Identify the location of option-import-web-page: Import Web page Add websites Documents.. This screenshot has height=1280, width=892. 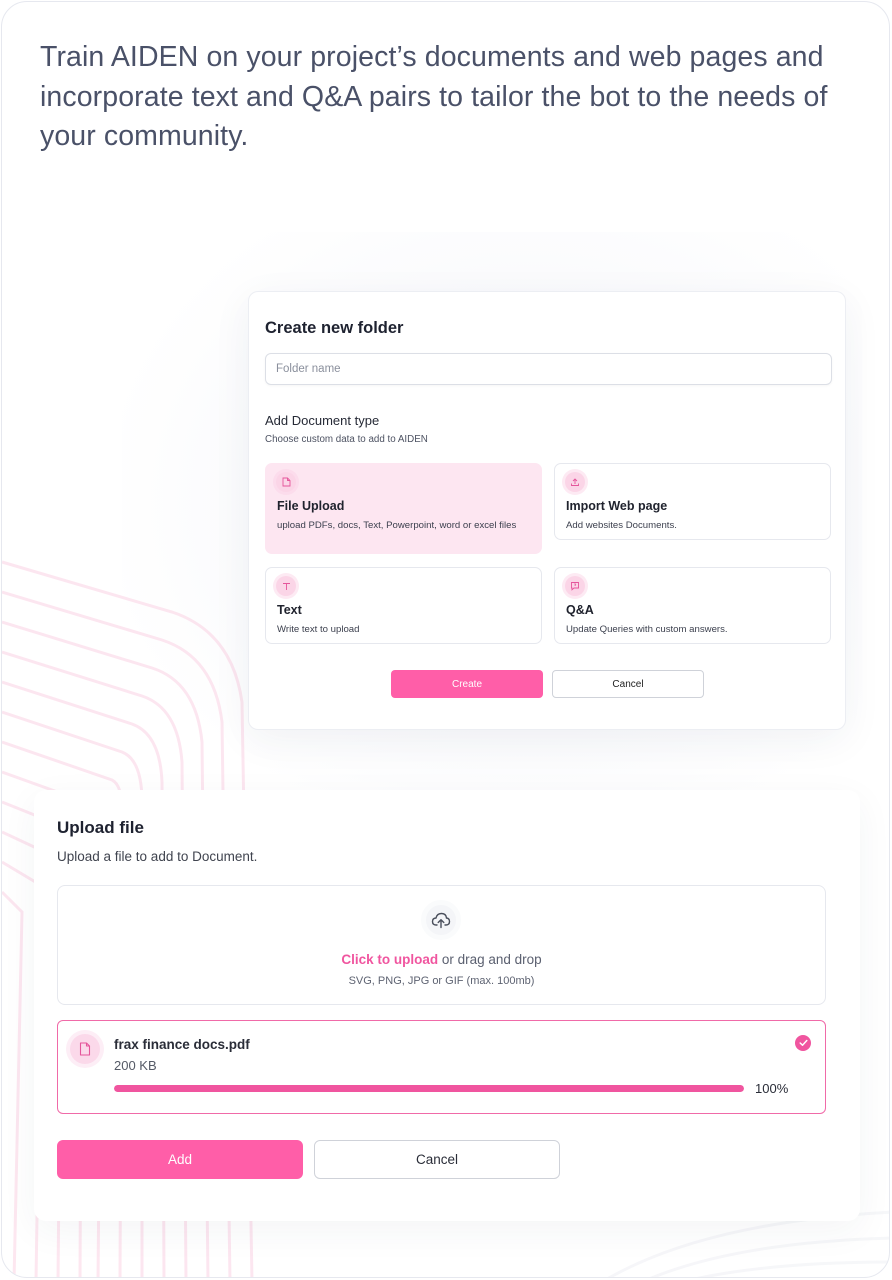
(692, 501).